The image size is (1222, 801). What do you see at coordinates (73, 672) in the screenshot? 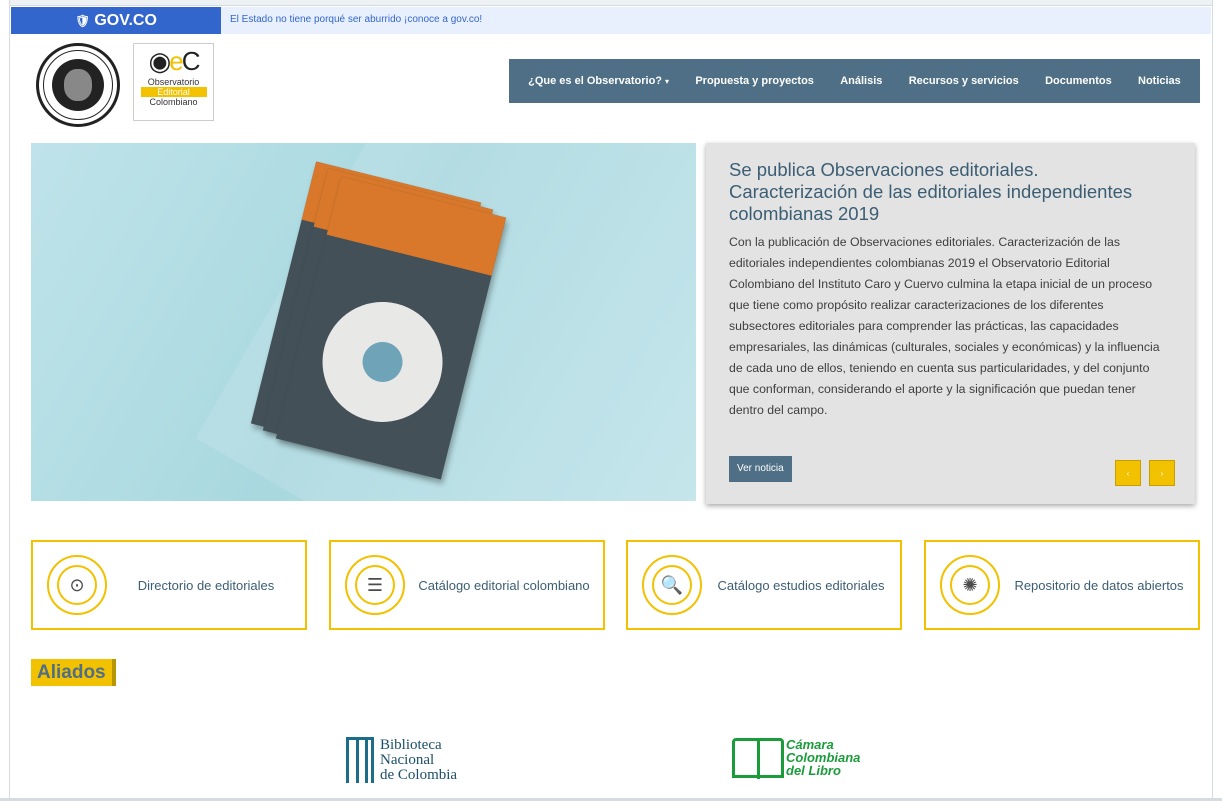
I see `aliados-heading: Aliados` at bounding box center [73, 672].